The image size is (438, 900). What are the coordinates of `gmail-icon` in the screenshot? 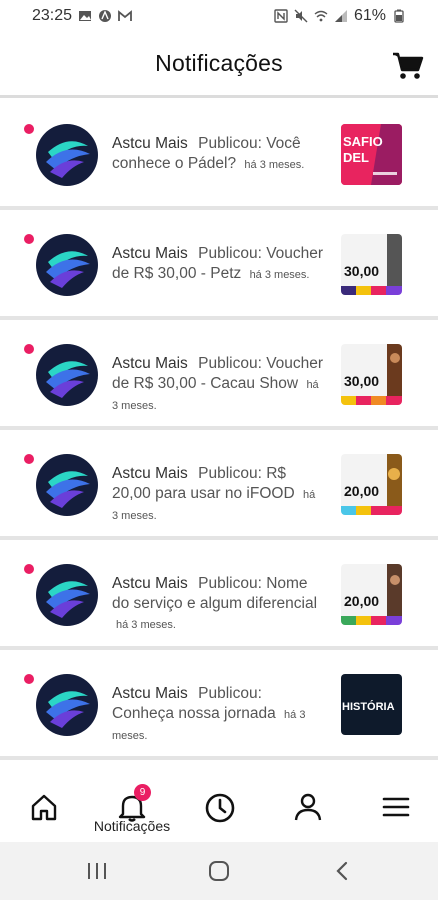 It's located at (125, 15).